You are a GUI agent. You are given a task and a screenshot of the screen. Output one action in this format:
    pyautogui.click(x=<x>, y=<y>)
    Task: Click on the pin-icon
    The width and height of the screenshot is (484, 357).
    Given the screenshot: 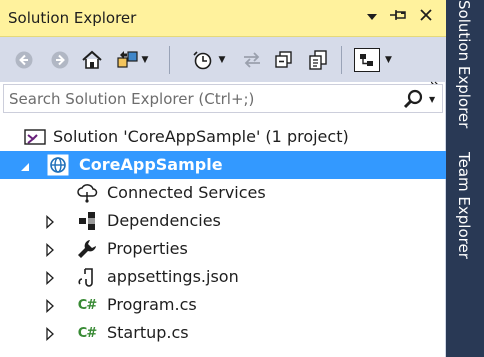 What is the action you would take?
    pyautogui.click(x=399, y=18)
    